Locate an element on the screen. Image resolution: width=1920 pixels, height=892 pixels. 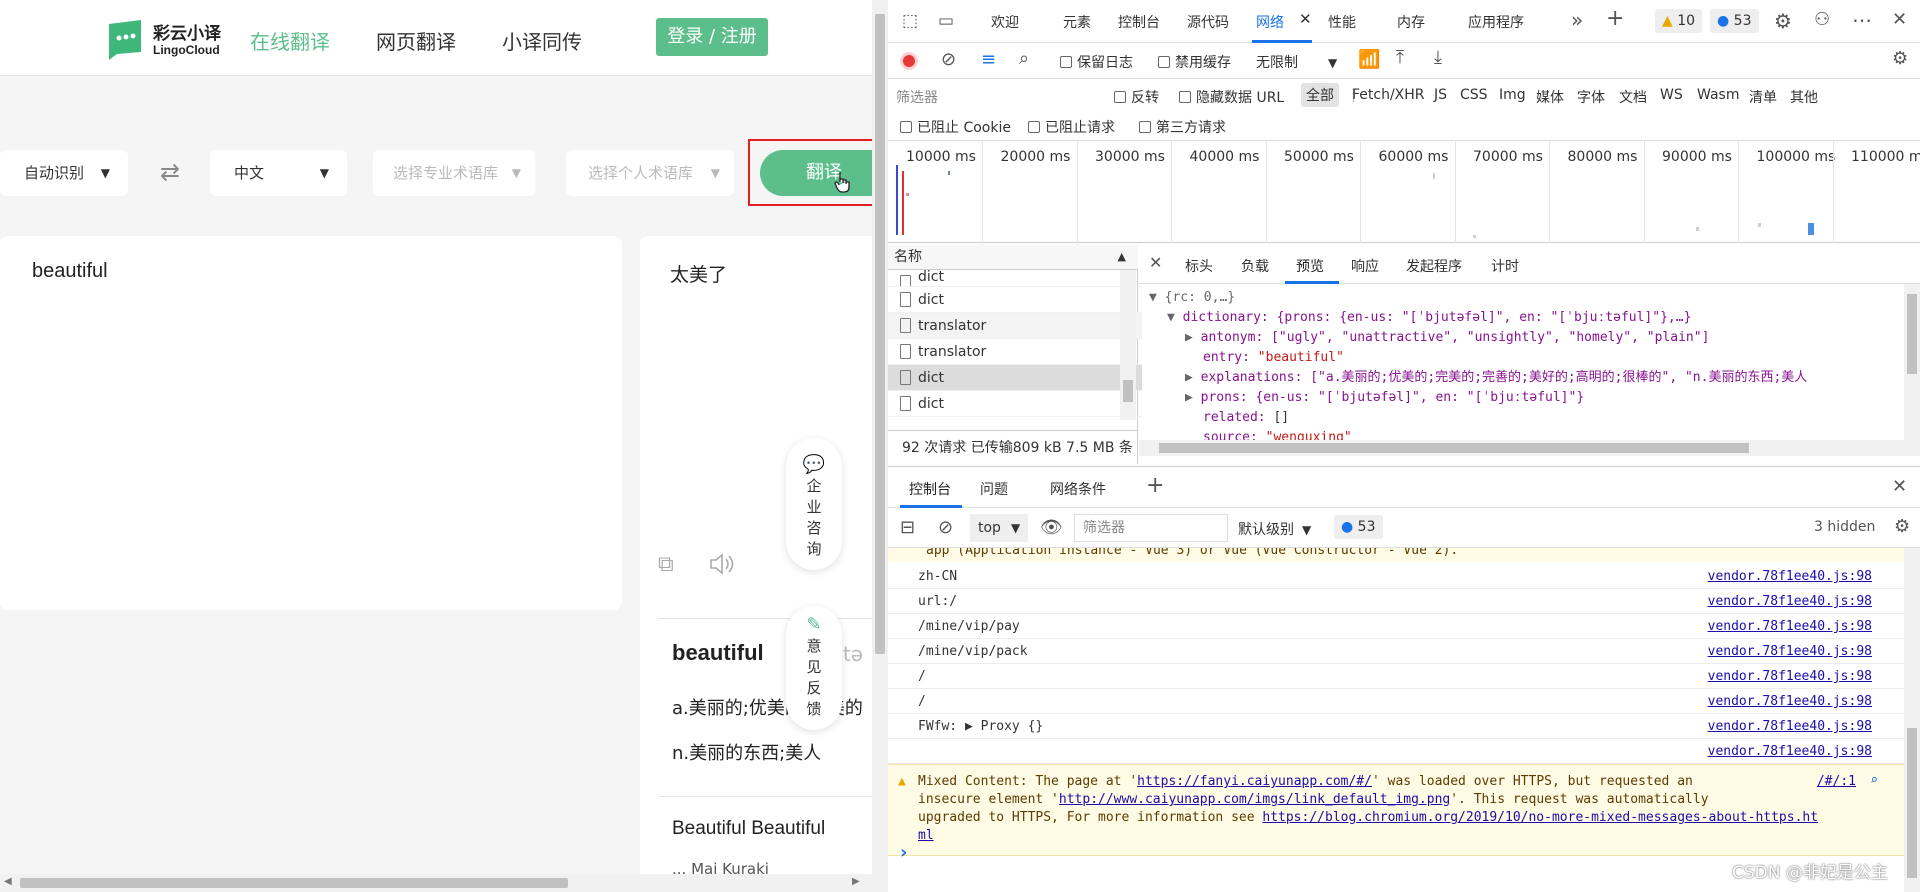
close-tab-icon: ✕ is located at coordinates (1305, 19).